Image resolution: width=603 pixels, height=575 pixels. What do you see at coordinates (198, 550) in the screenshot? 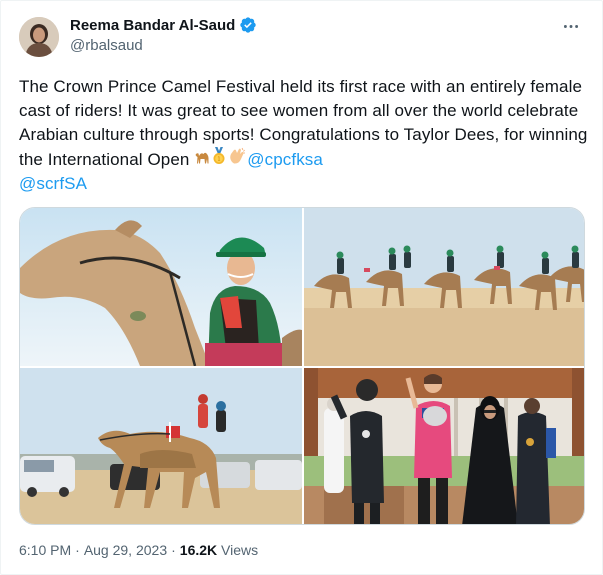
I see `views-count: 16.2K` at bounding box center [198, 550].